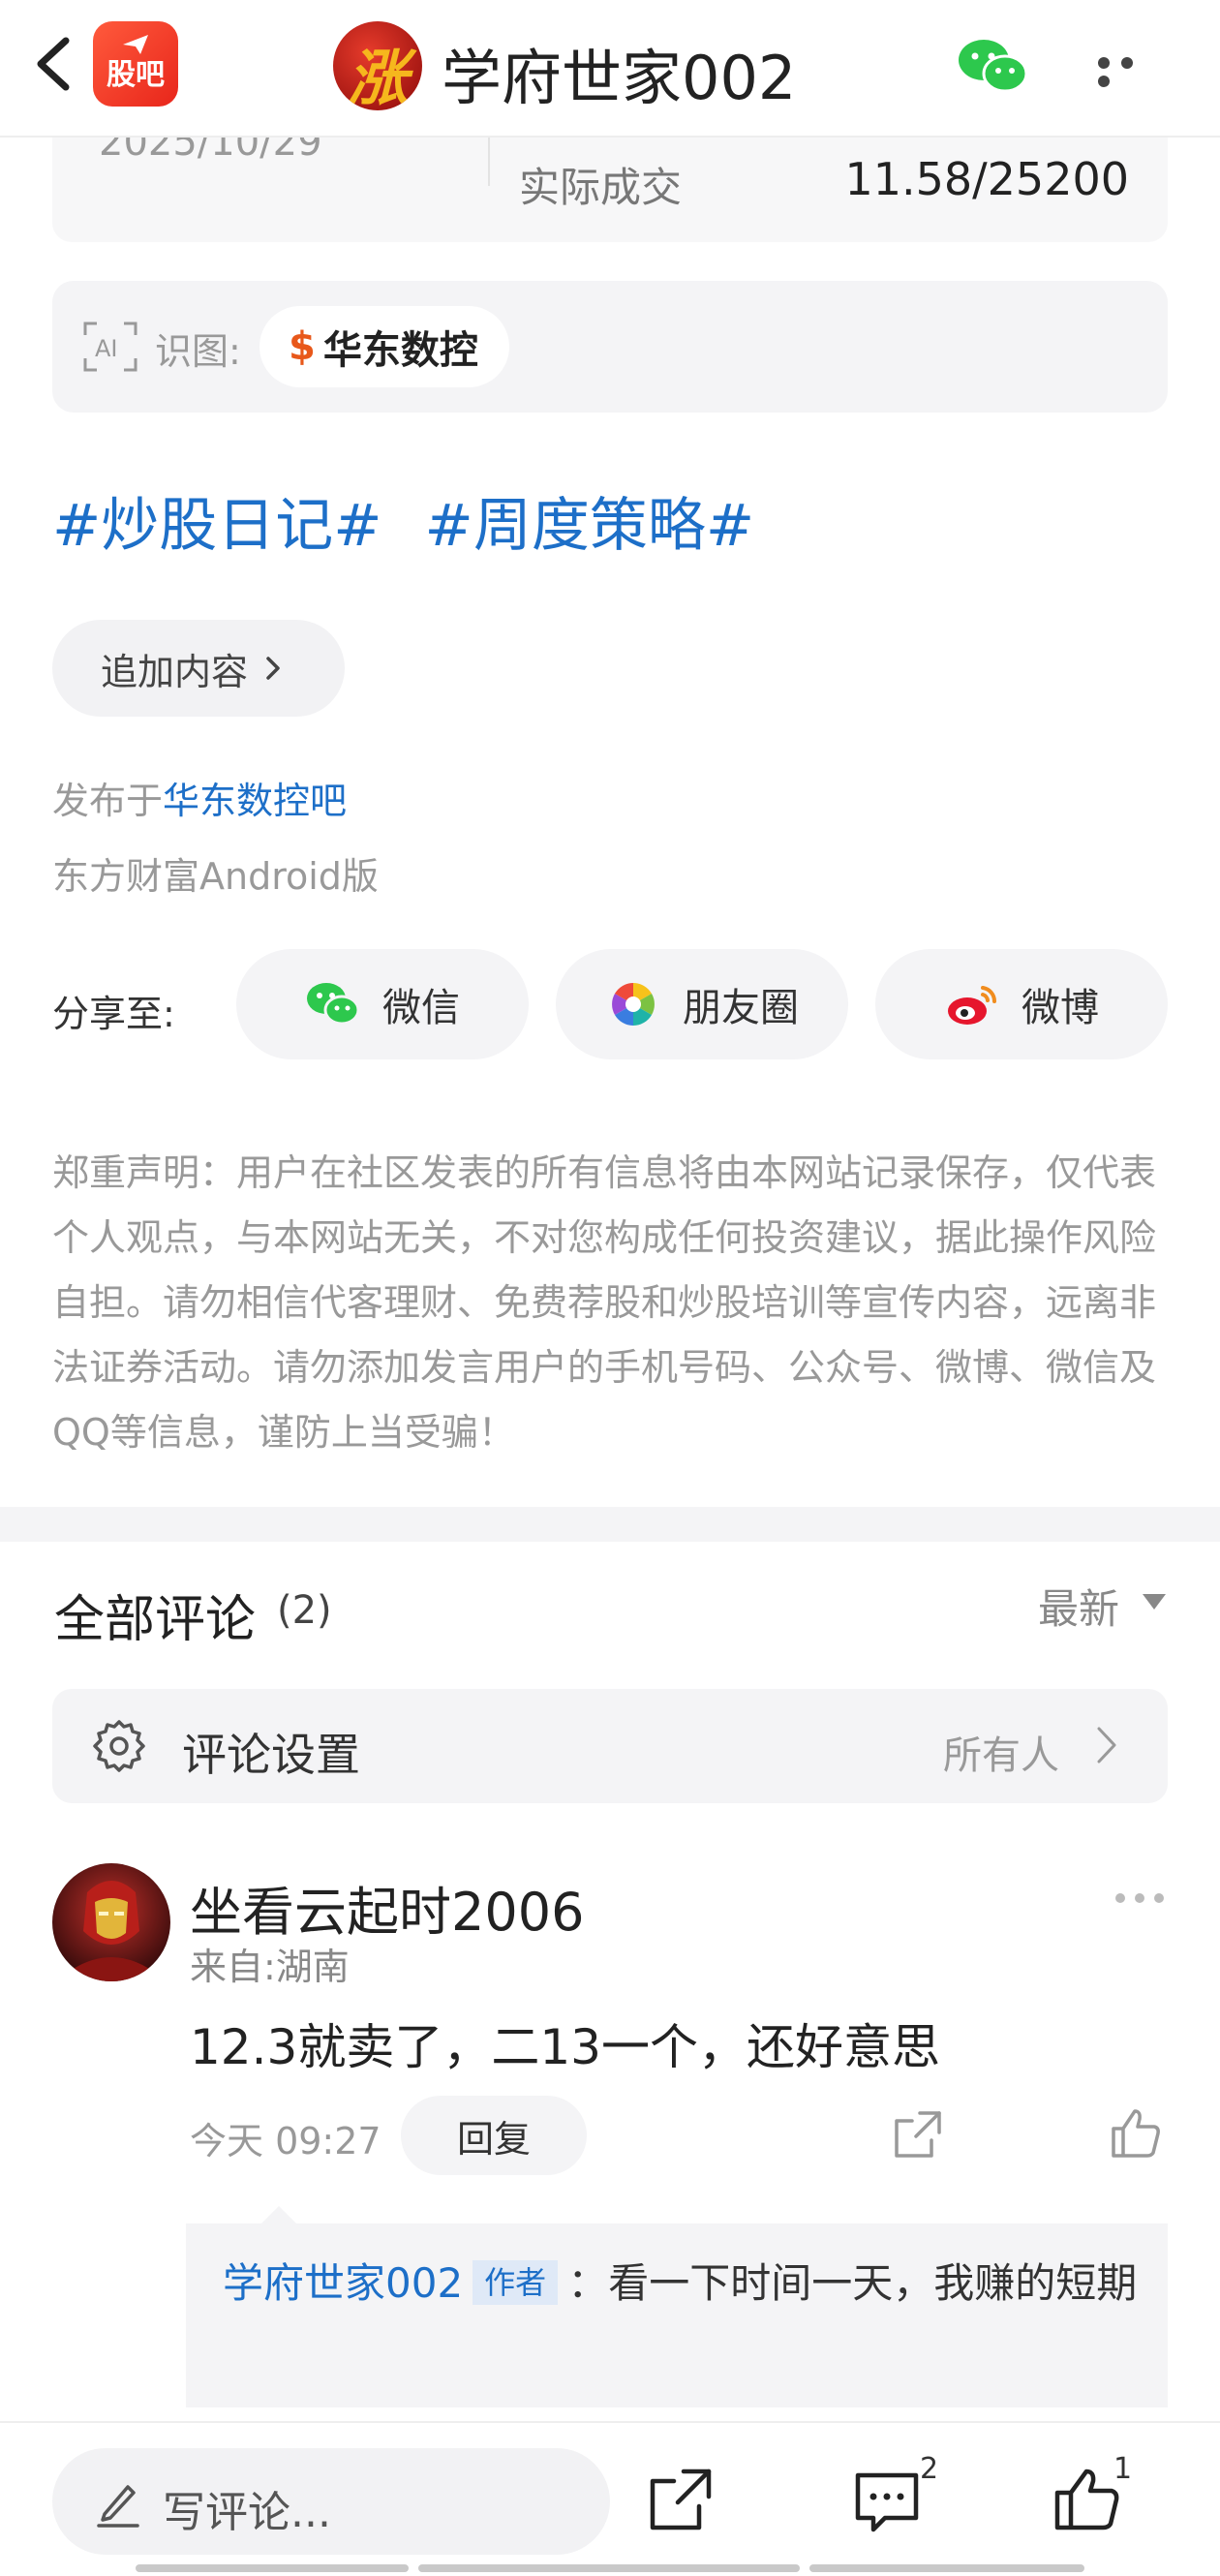 The width and height of the screenshot is (1220, 2576). I want to click on author-name: 学府世家002, so click(619, 72).